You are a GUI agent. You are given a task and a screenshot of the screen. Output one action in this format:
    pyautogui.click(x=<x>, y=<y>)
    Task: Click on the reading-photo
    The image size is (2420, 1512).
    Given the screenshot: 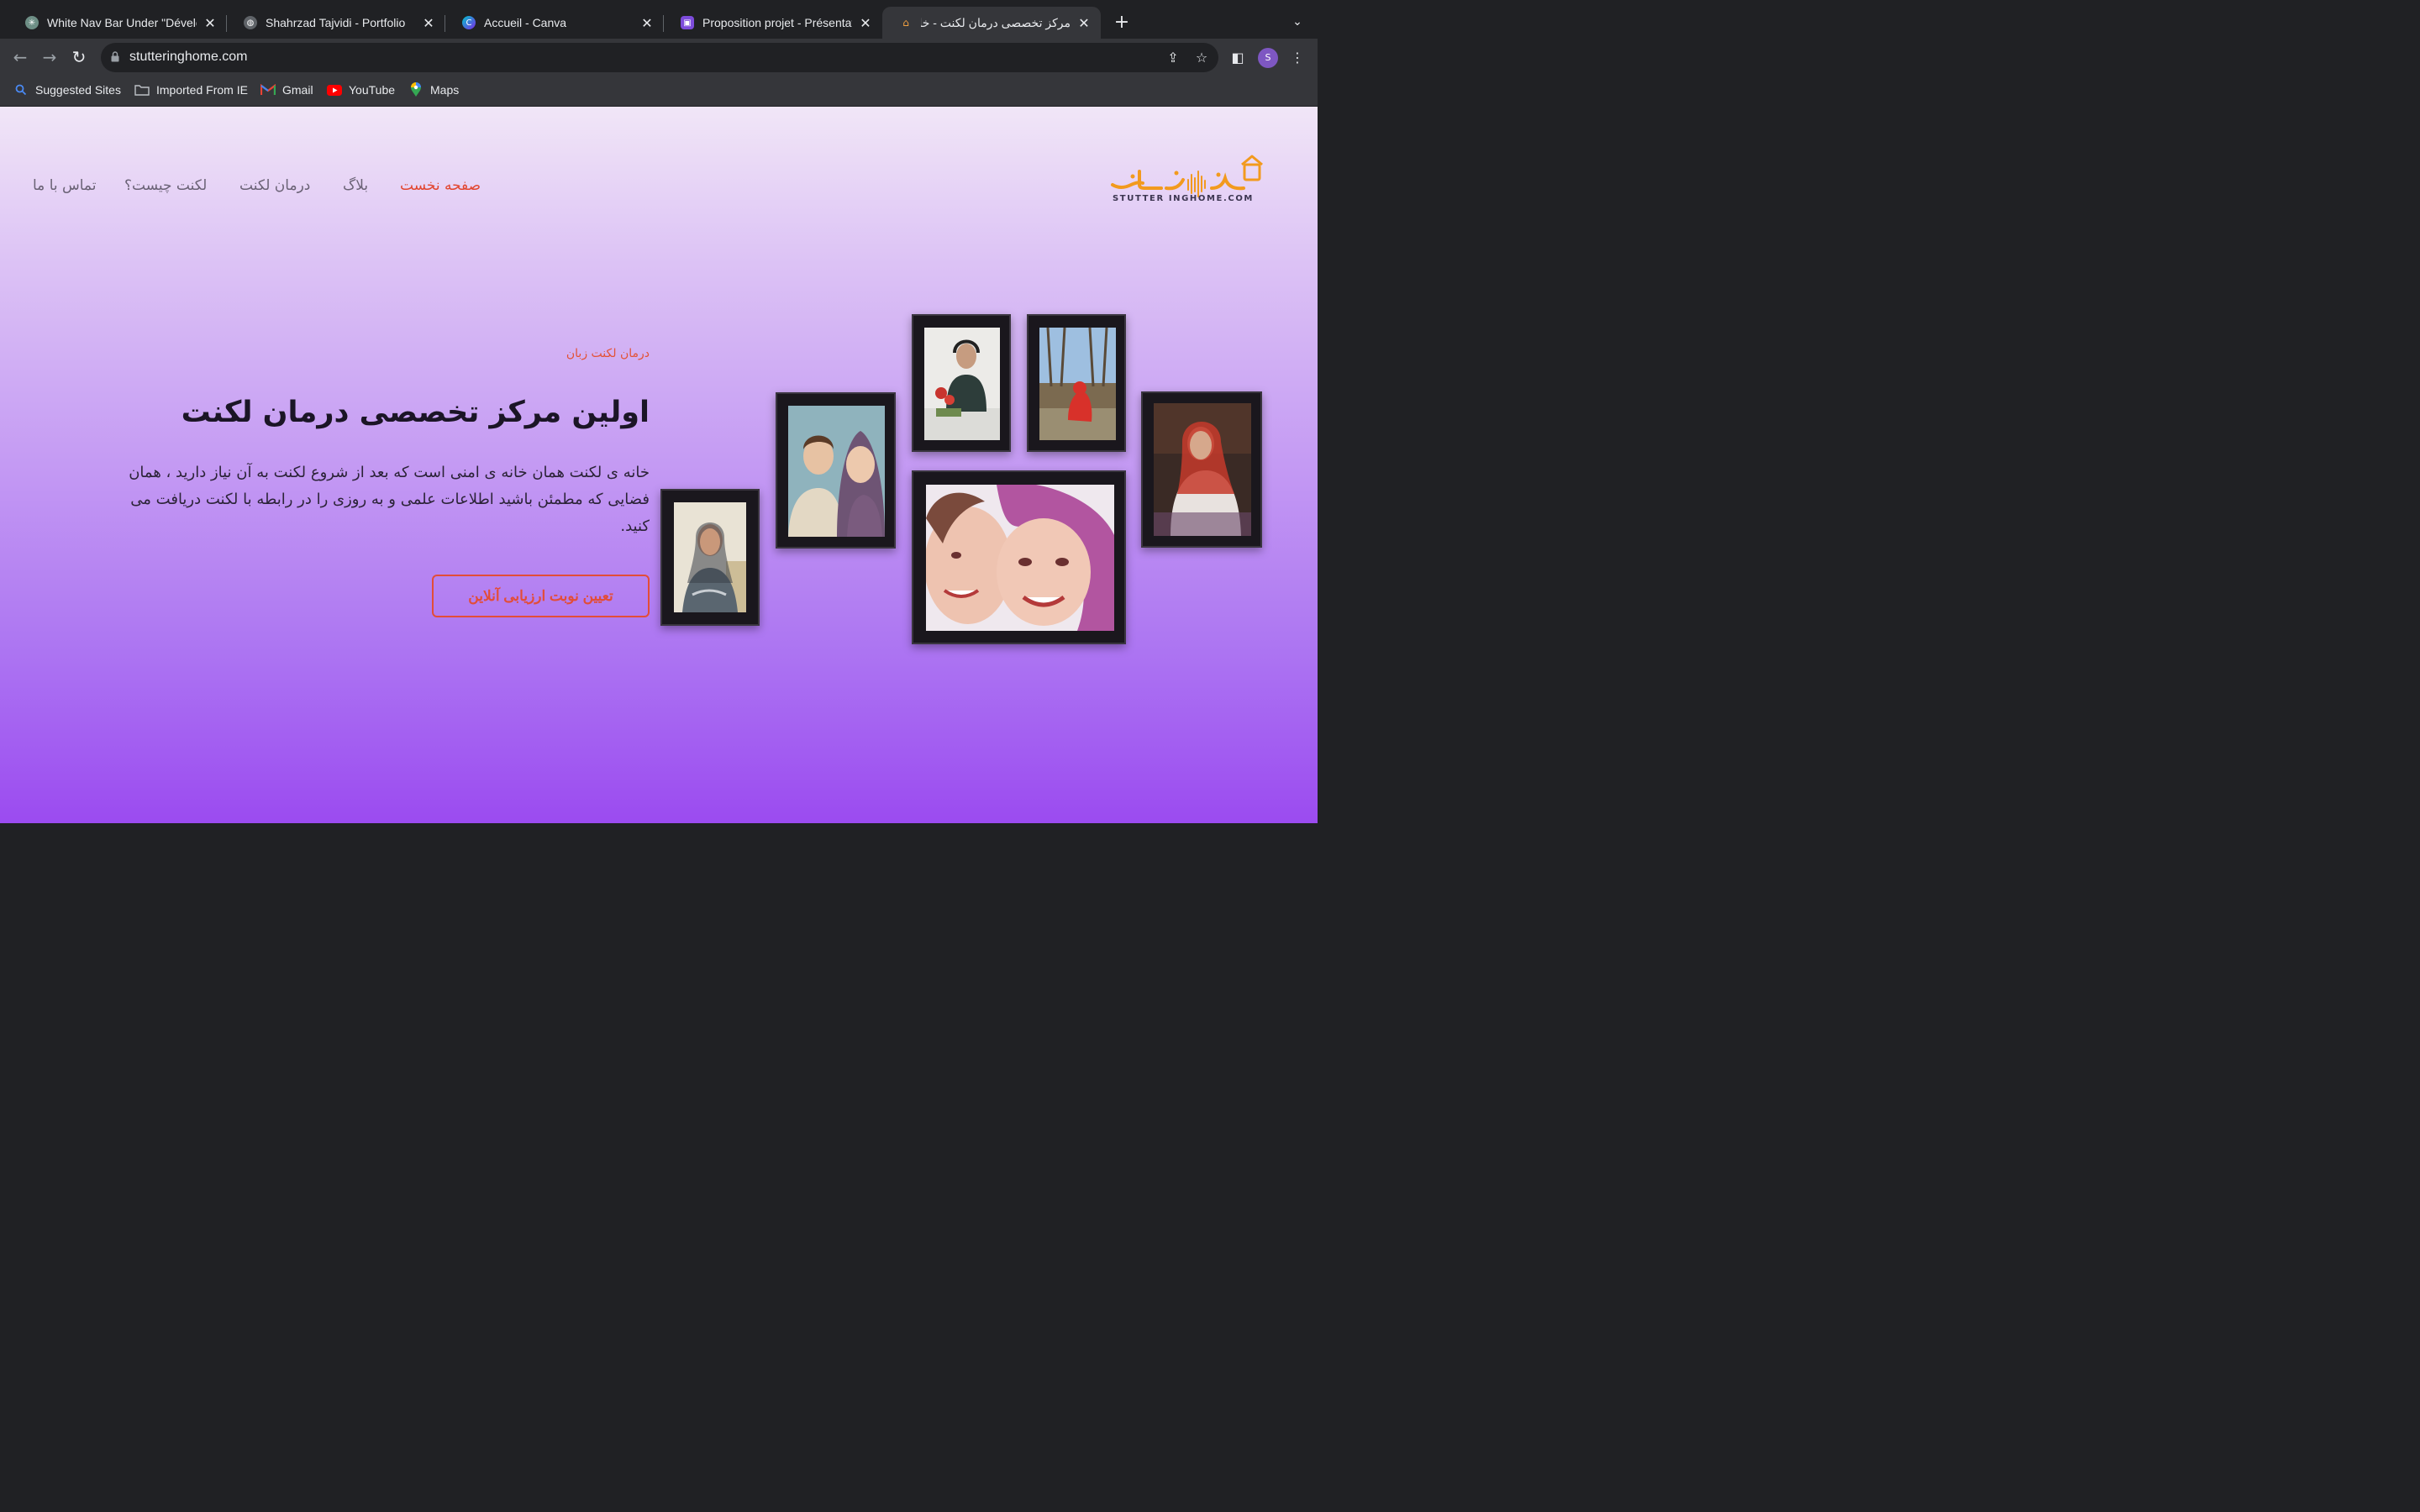 What is the action you would take?
    pyautogui.click(x=1202, y=469)
    